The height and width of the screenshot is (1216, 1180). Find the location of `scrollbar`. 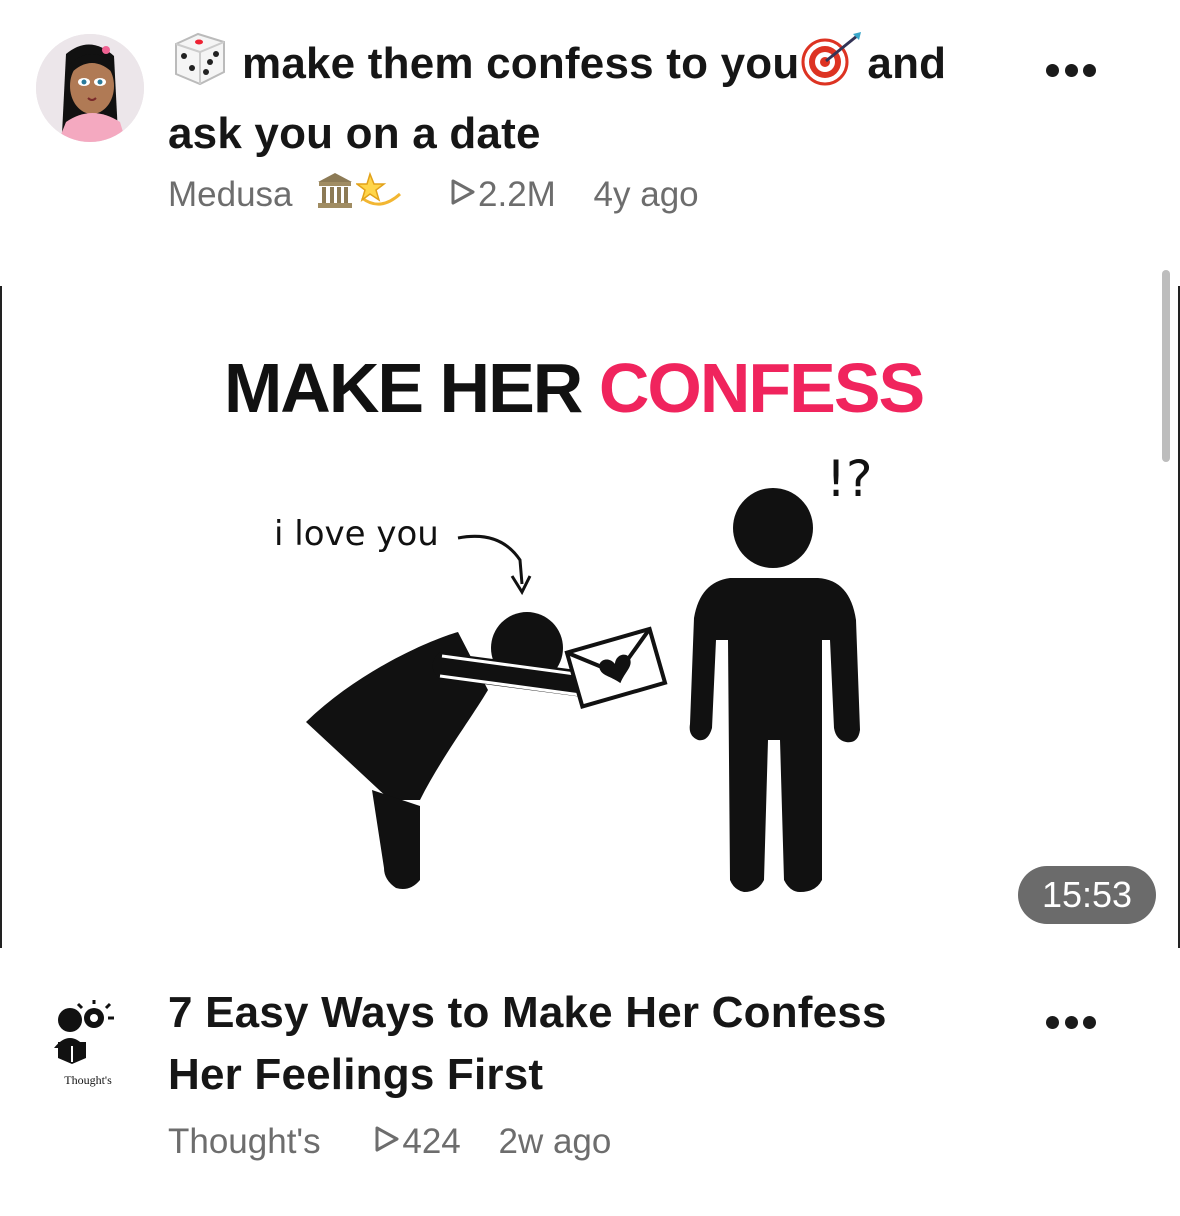

scrollbar is located at coordinates (1166, 366).